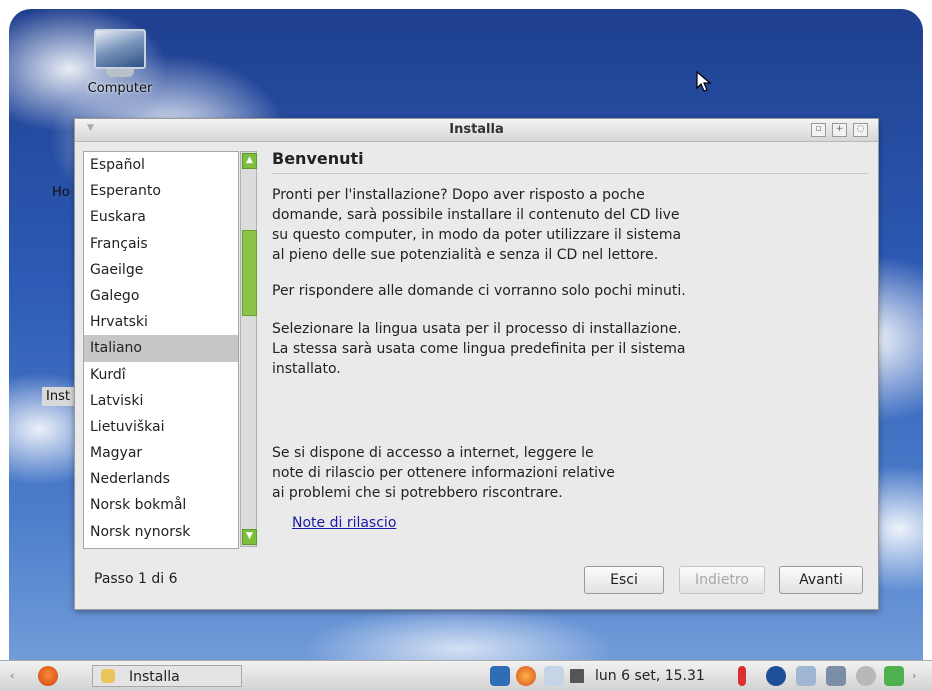 The height and width of the screenshot is (691, 932). I want to click on forward-button: Avanti, so click(821, 580).